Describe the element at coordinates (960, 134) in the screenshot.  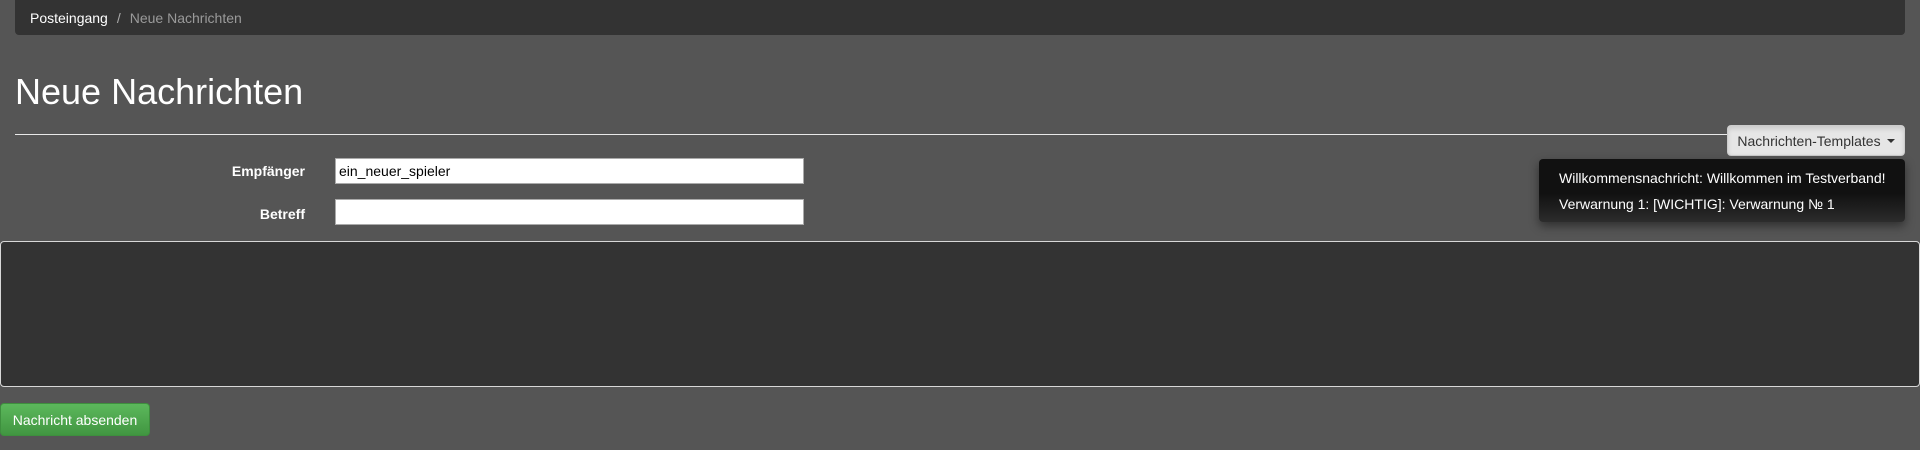
I see `title-divider` at that location.